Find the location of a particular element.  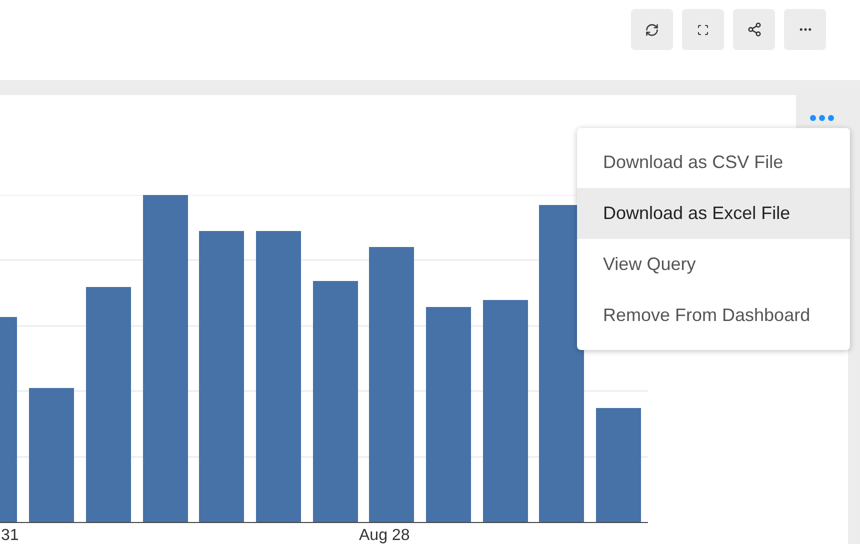

refresh-button is located at coordinates (652, 29).